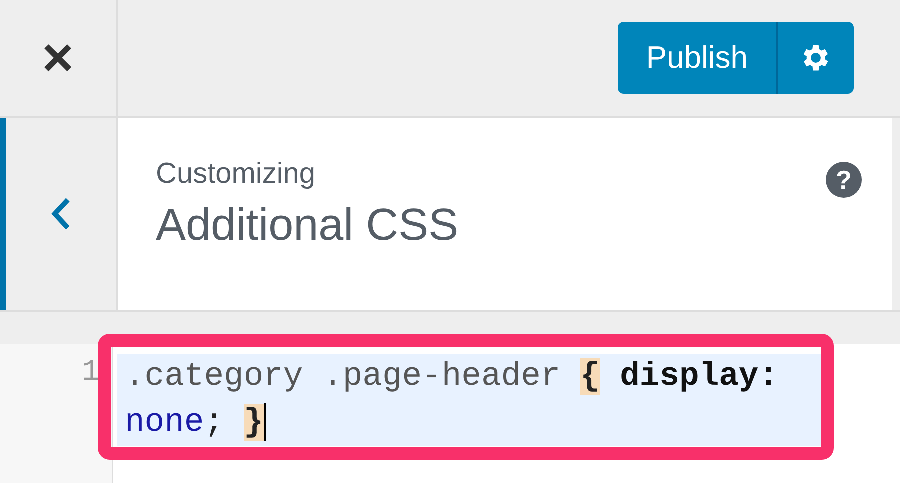 The image size is (900, 483). What do you see at coordinates (308, 225) in the screenshot?
I see `section-title: Additional CSS` at bounding box center [308, 225].